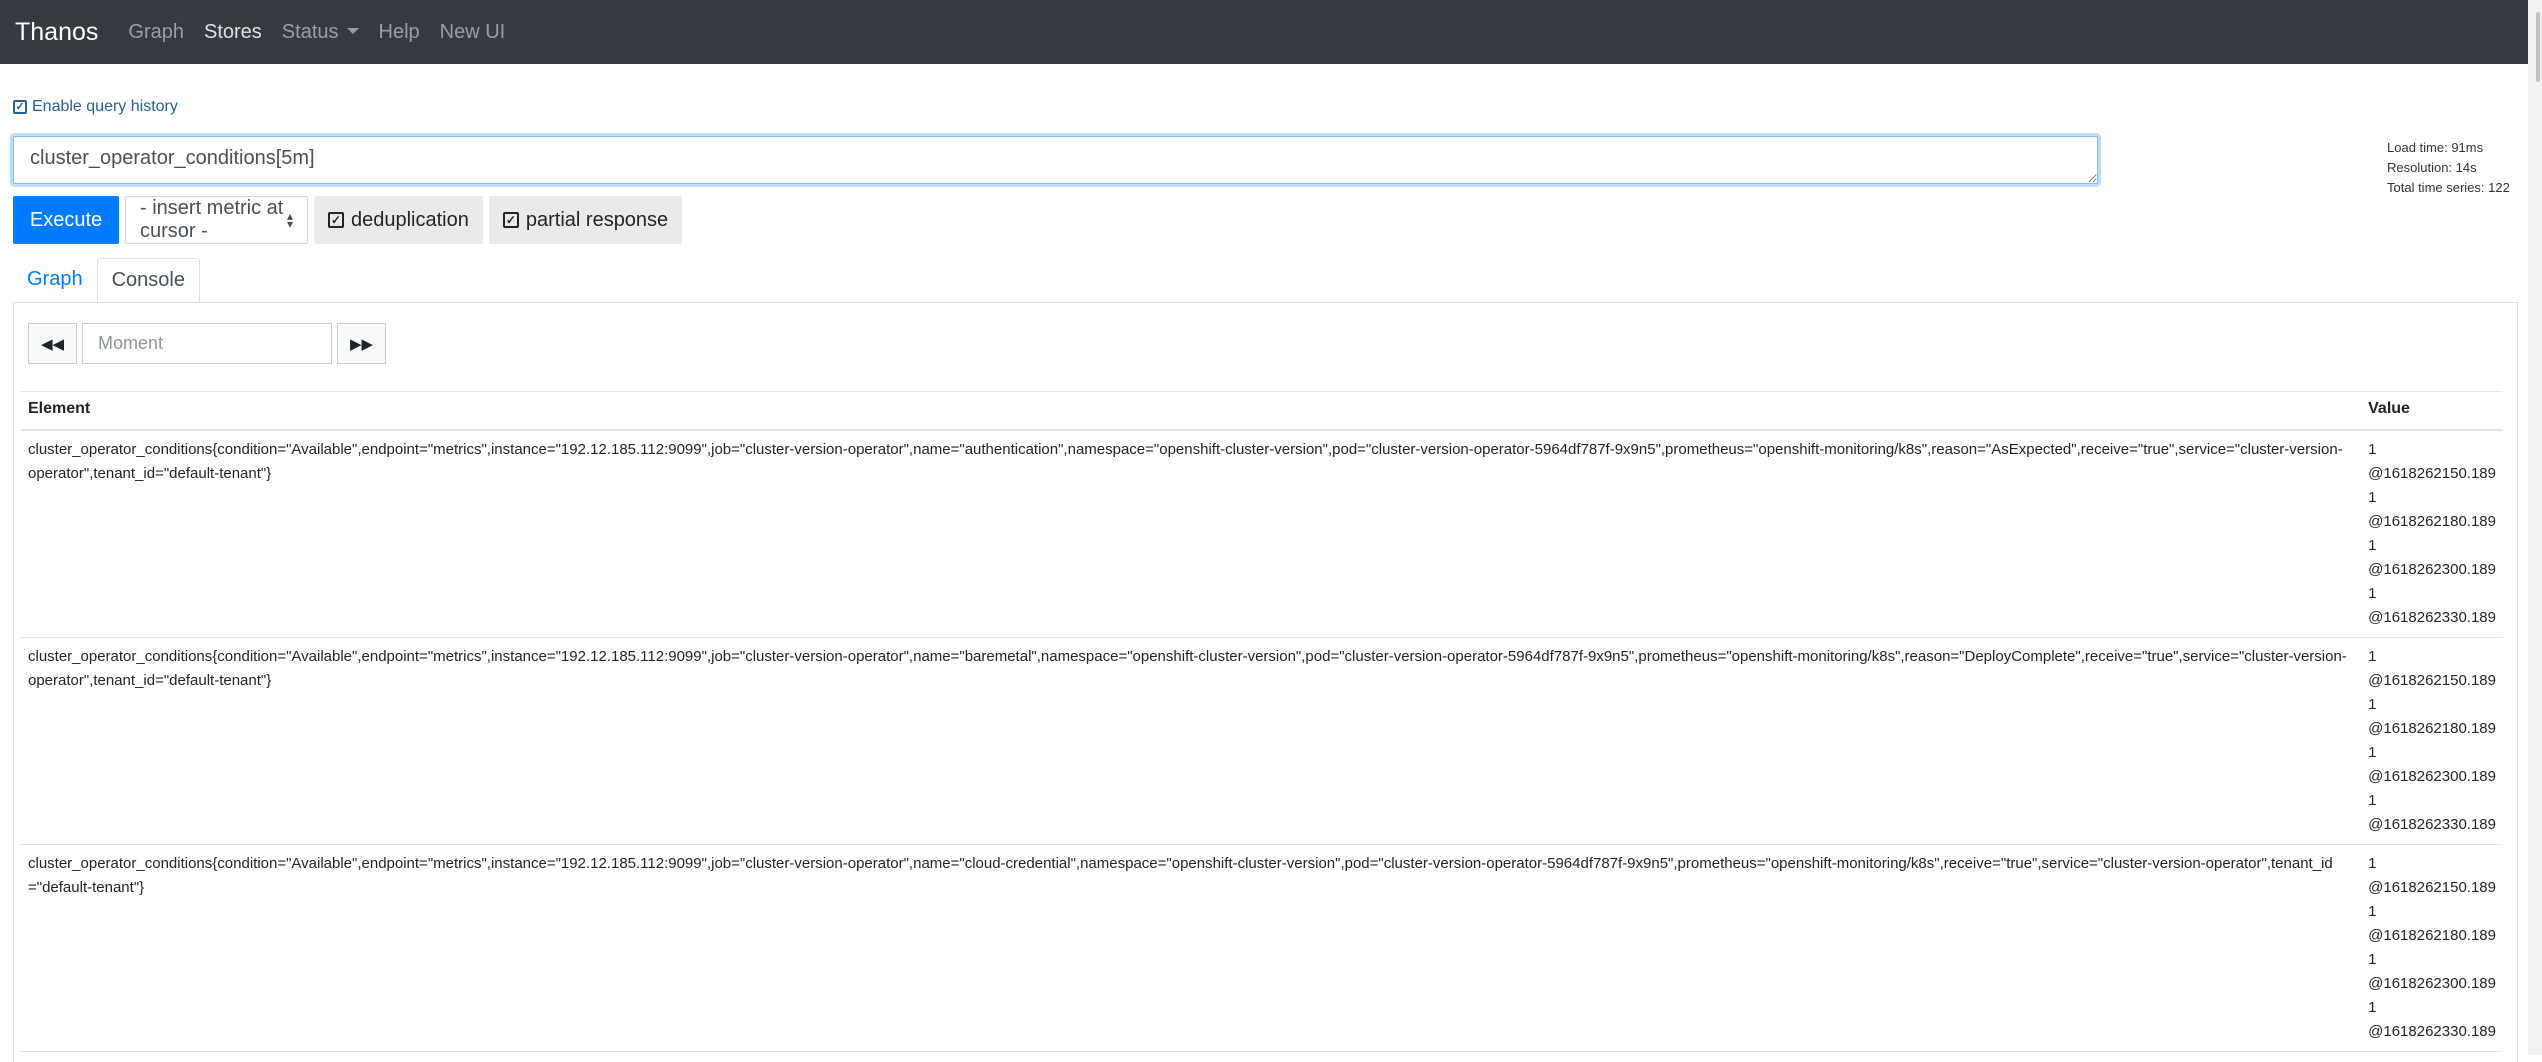 This screenshot has width=2542, height=1062. I want to click on nav-status-dropdown: Status, so click(320, 32).